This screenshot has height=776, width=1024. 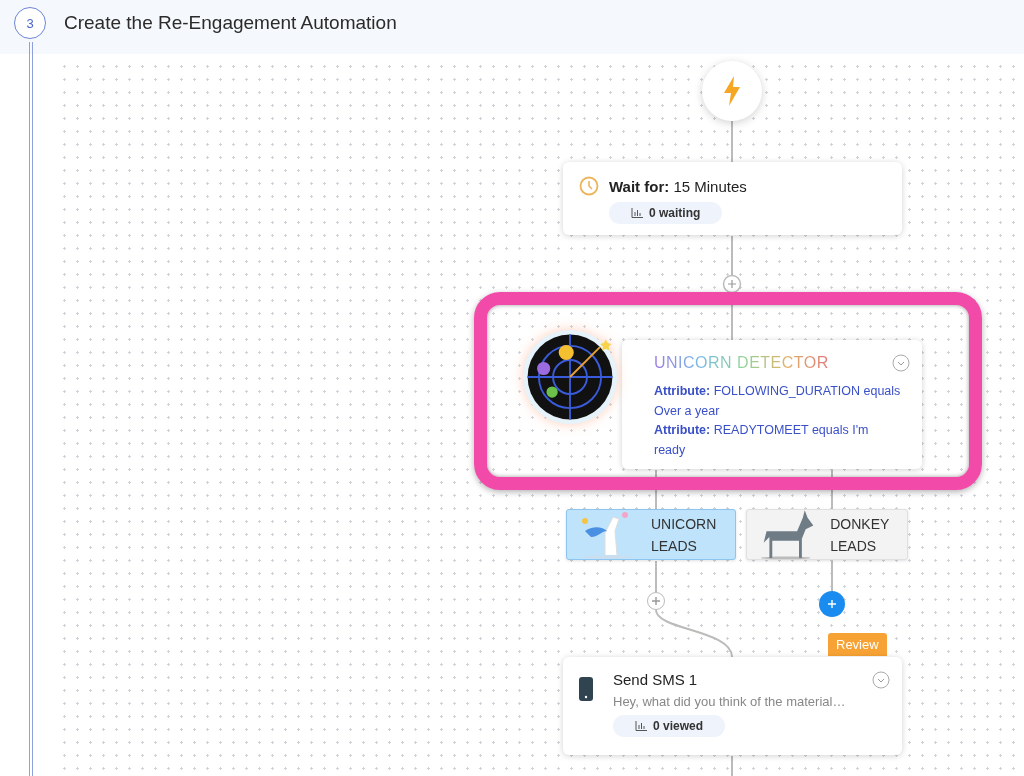 What do you see at coordinates (762, 440) in the screenshot?
I see `condition-text: Attribute: READYTOMEET equals I'm ready` at bounding box center [762, 440].